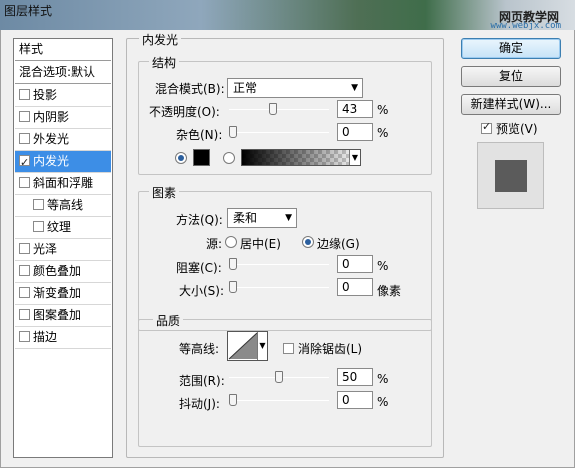 The width and height of the screenshot is (575, 468). What do you see at coordinates (383, 133) in the screenshot?
I see `noise-unit: %` at bounding box center [383, 133].